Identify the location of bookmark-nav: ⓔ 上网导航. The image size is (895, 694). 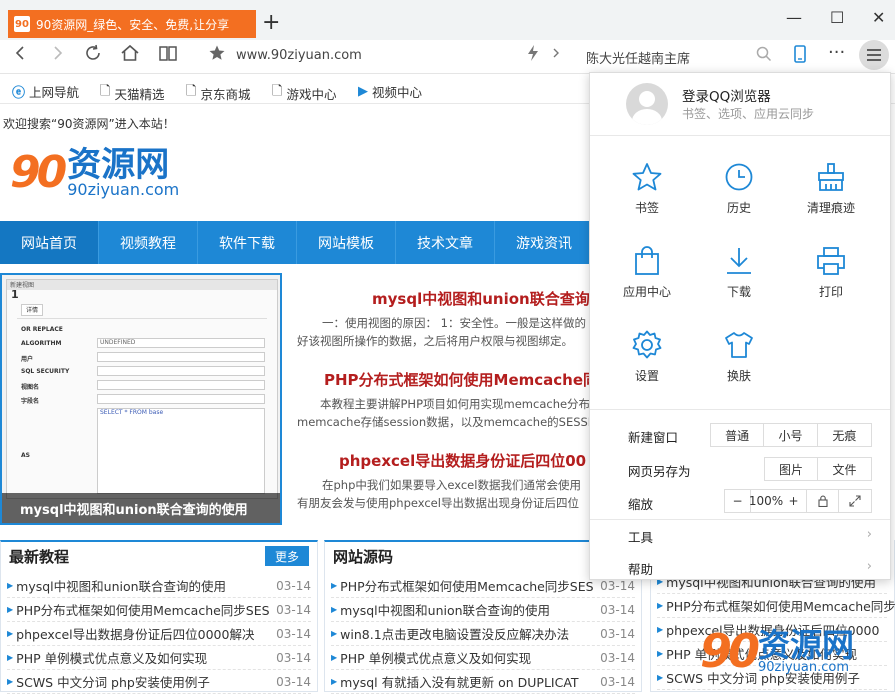
(45, 91).